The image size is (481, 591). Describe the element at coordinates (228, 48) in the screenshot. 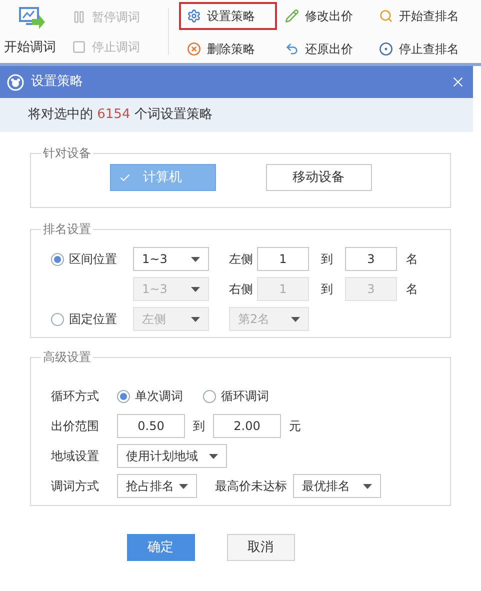

I see `toolbar-button: 删除策略` at that location.